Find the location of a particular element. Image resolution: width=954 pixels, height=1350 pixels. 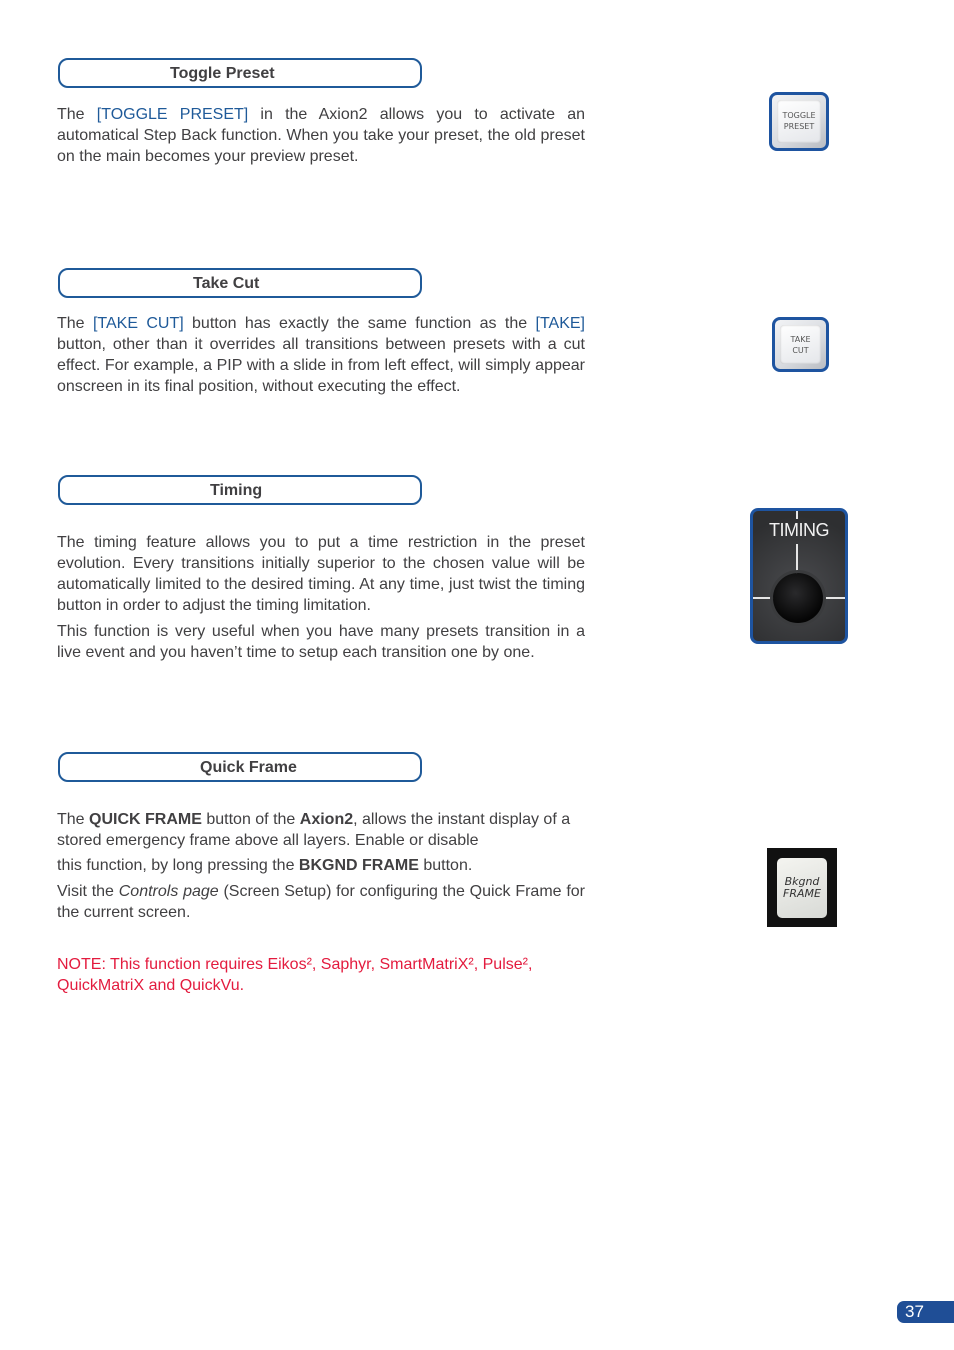

take-keyword: [TAKE] is located at coordinates (560, 323).